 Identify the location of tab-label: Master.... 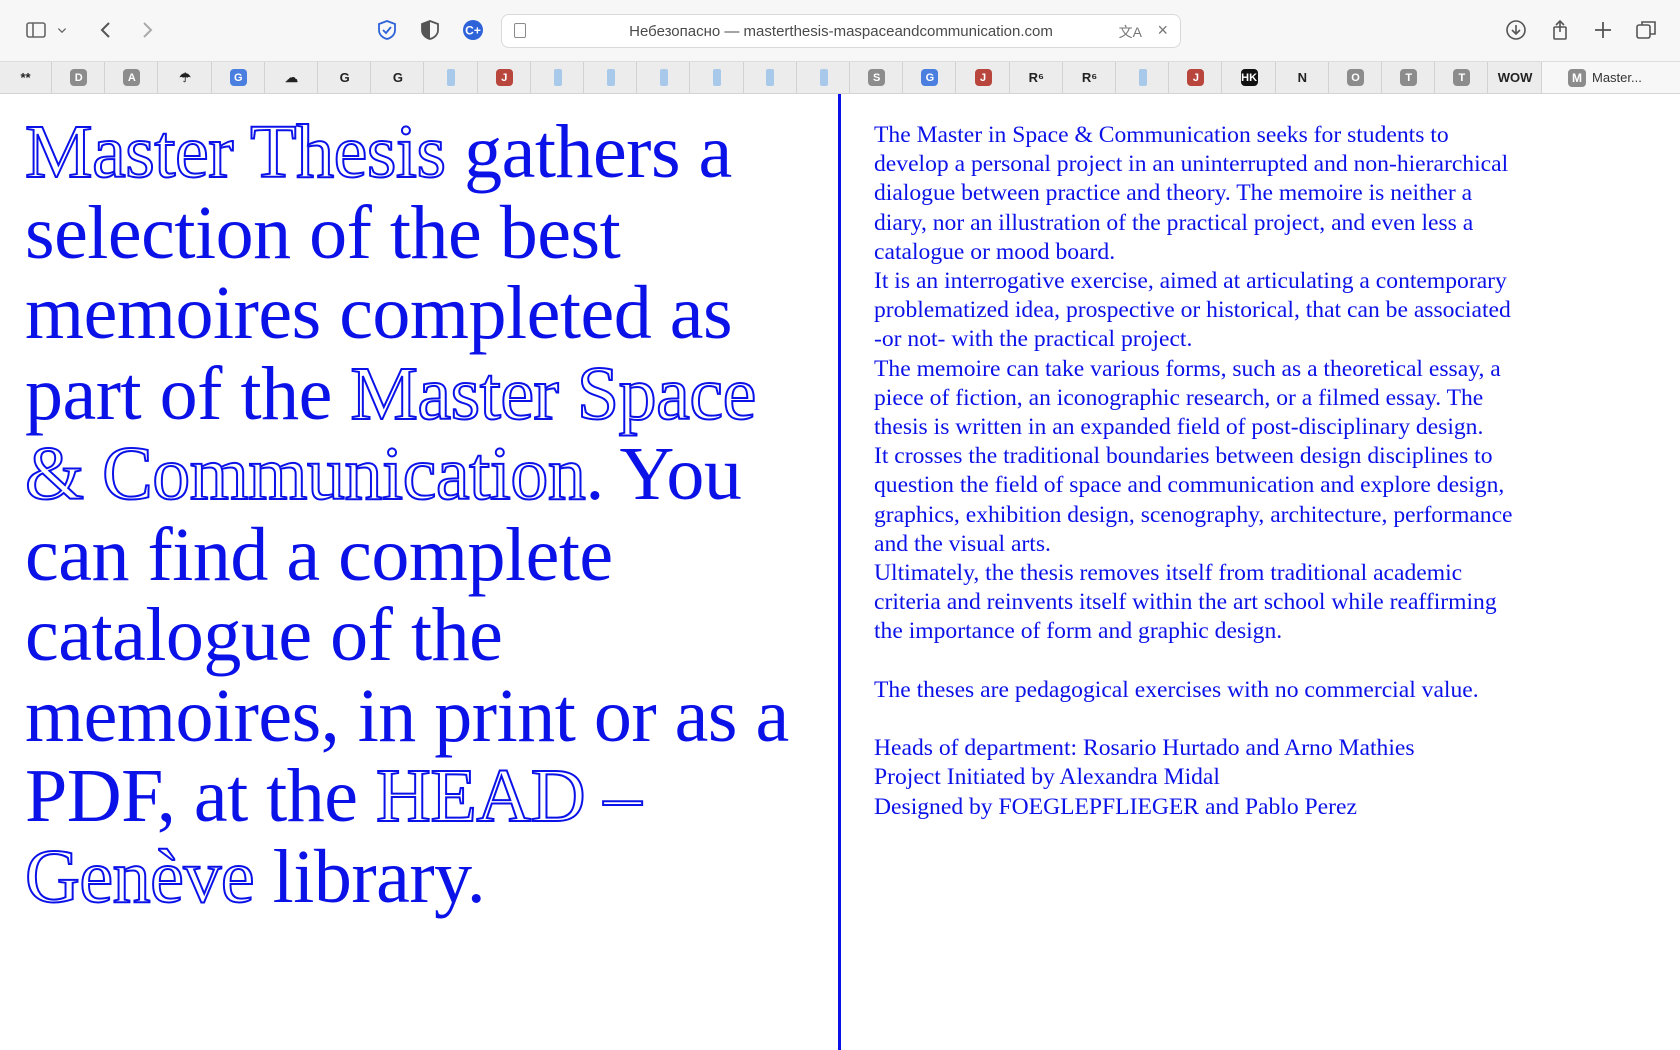
(1617, 77).